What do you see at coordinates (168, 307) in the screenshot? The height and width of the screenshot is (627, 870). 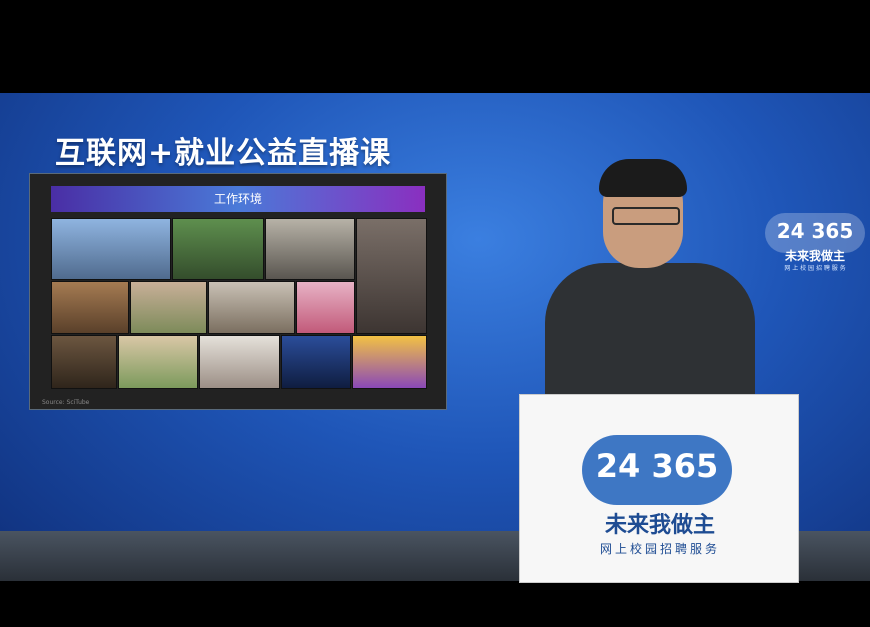 I see `photo-plants` at bounding box center [168, 307].